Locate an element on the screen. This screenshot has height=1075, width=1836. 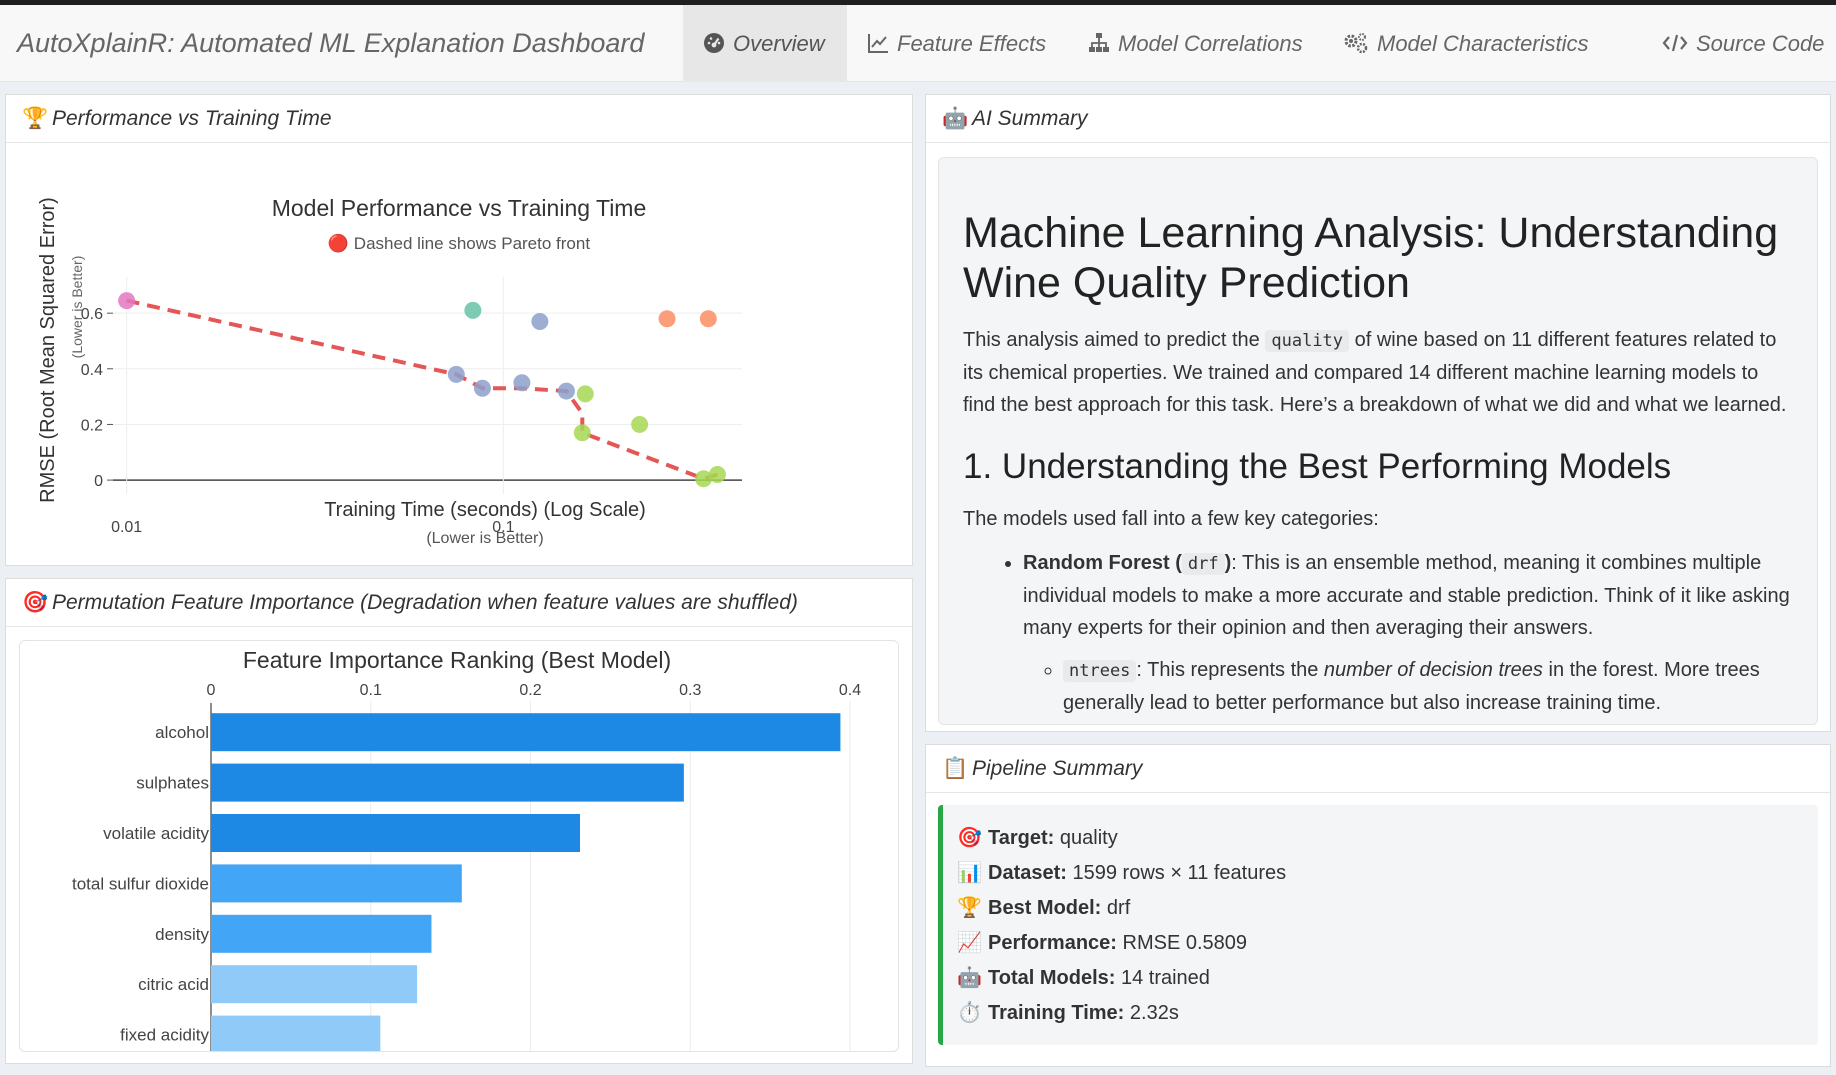
pipeline-row-total-models: 🤖 Total Models: 14 trained is located at coordinates (1387, 978).